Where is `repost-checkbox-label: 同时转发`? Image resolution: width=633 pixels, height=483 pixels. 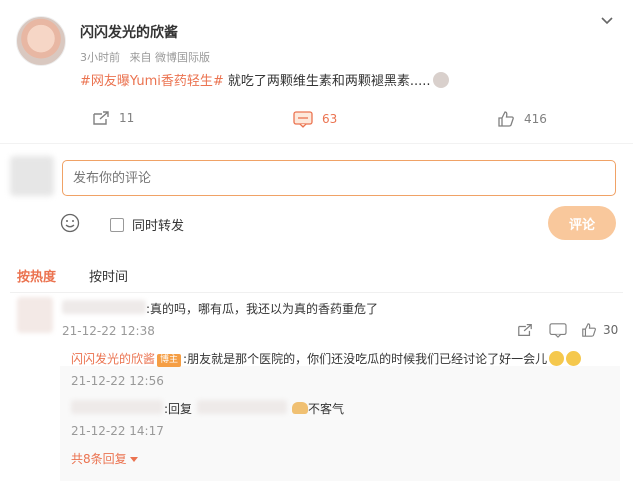 repost-checkbox-label: 同时转发 is located at coordinates (158, 226).